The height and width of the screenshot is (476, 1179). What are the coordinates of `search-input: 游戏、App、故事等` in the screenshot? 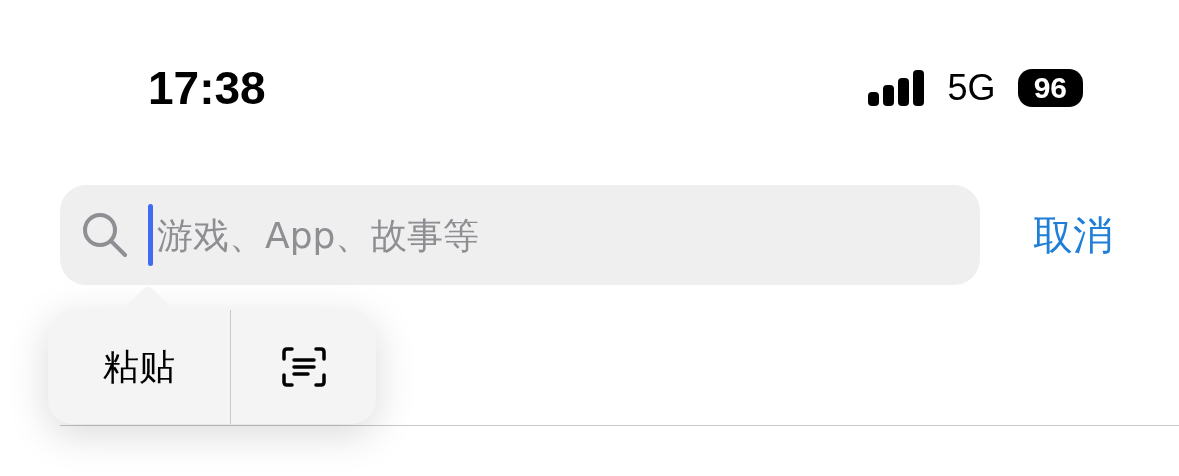 It's located at (507, 235).